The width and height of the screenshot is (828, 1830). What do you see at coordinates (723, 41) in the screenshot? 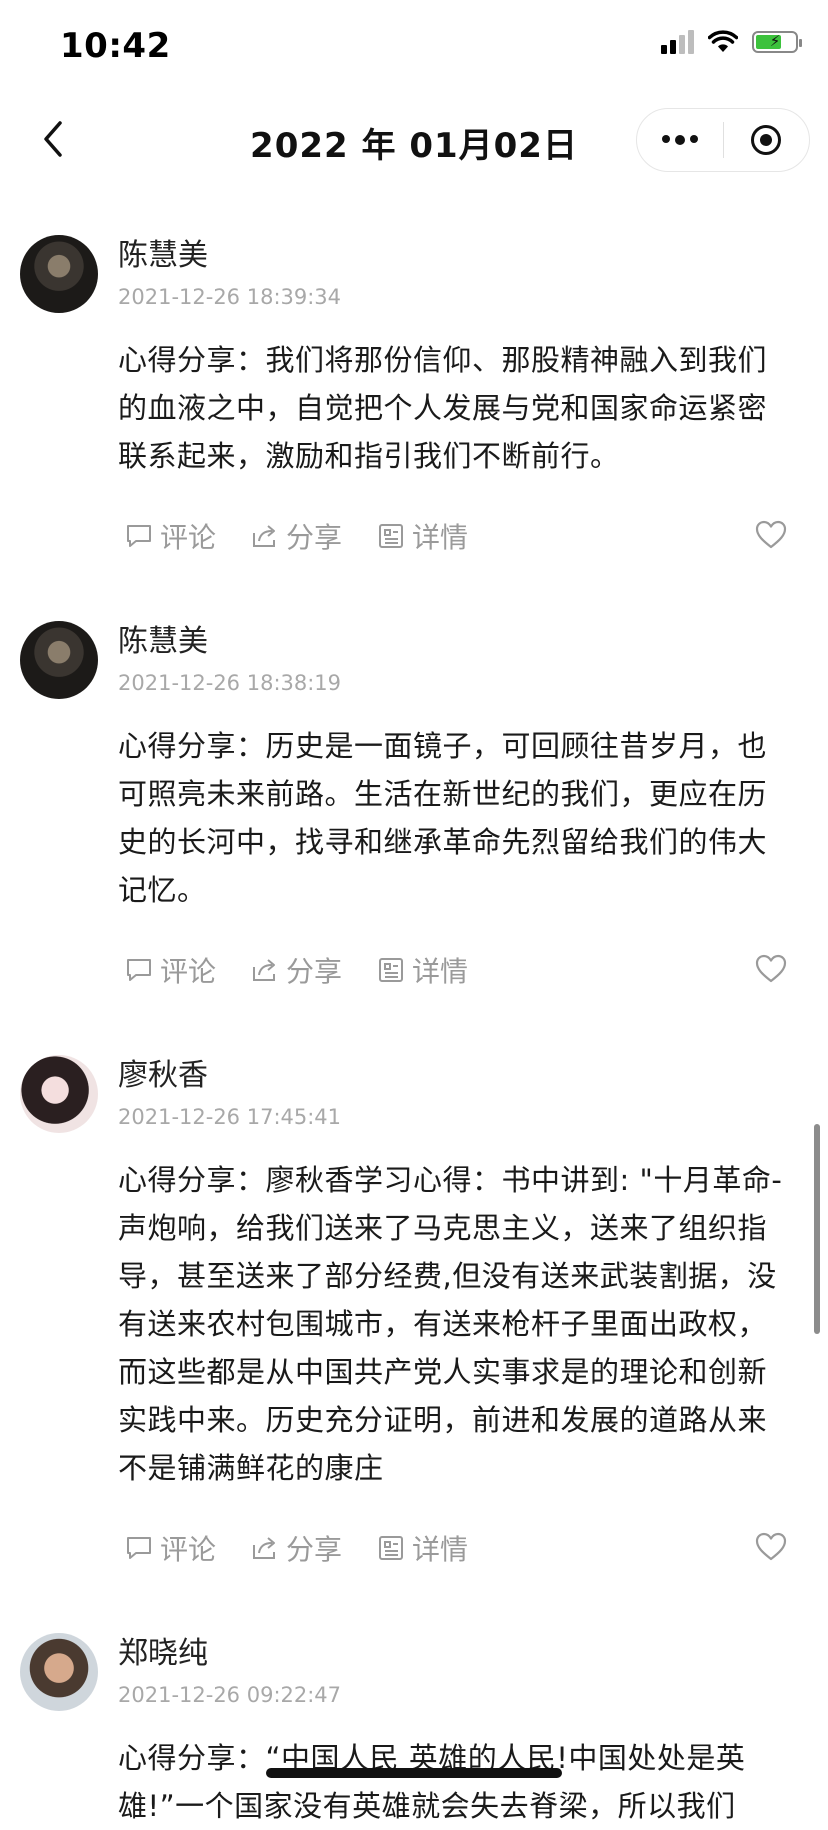
I see `wifi-icon` at bounding box center [723, 41].